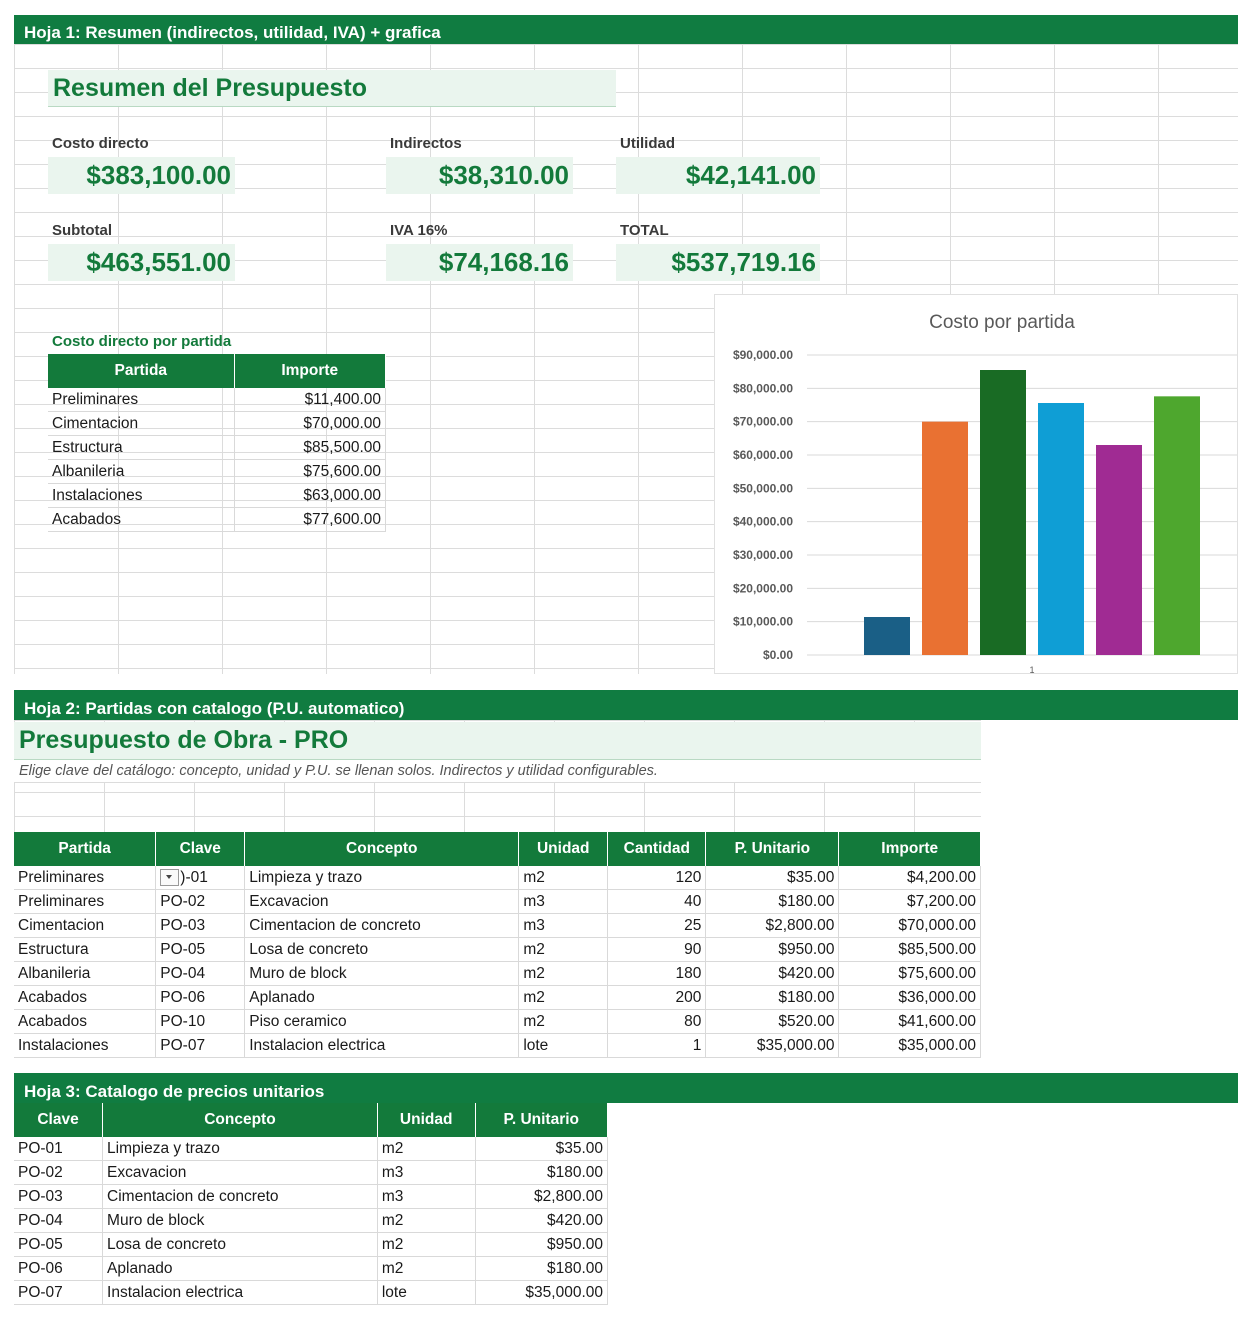 The width and height of the screenshot is (1251, 1319). Describe the element at coordinates (657, 849) in the screenshot. I see `col-header: Cantidad` at that location.